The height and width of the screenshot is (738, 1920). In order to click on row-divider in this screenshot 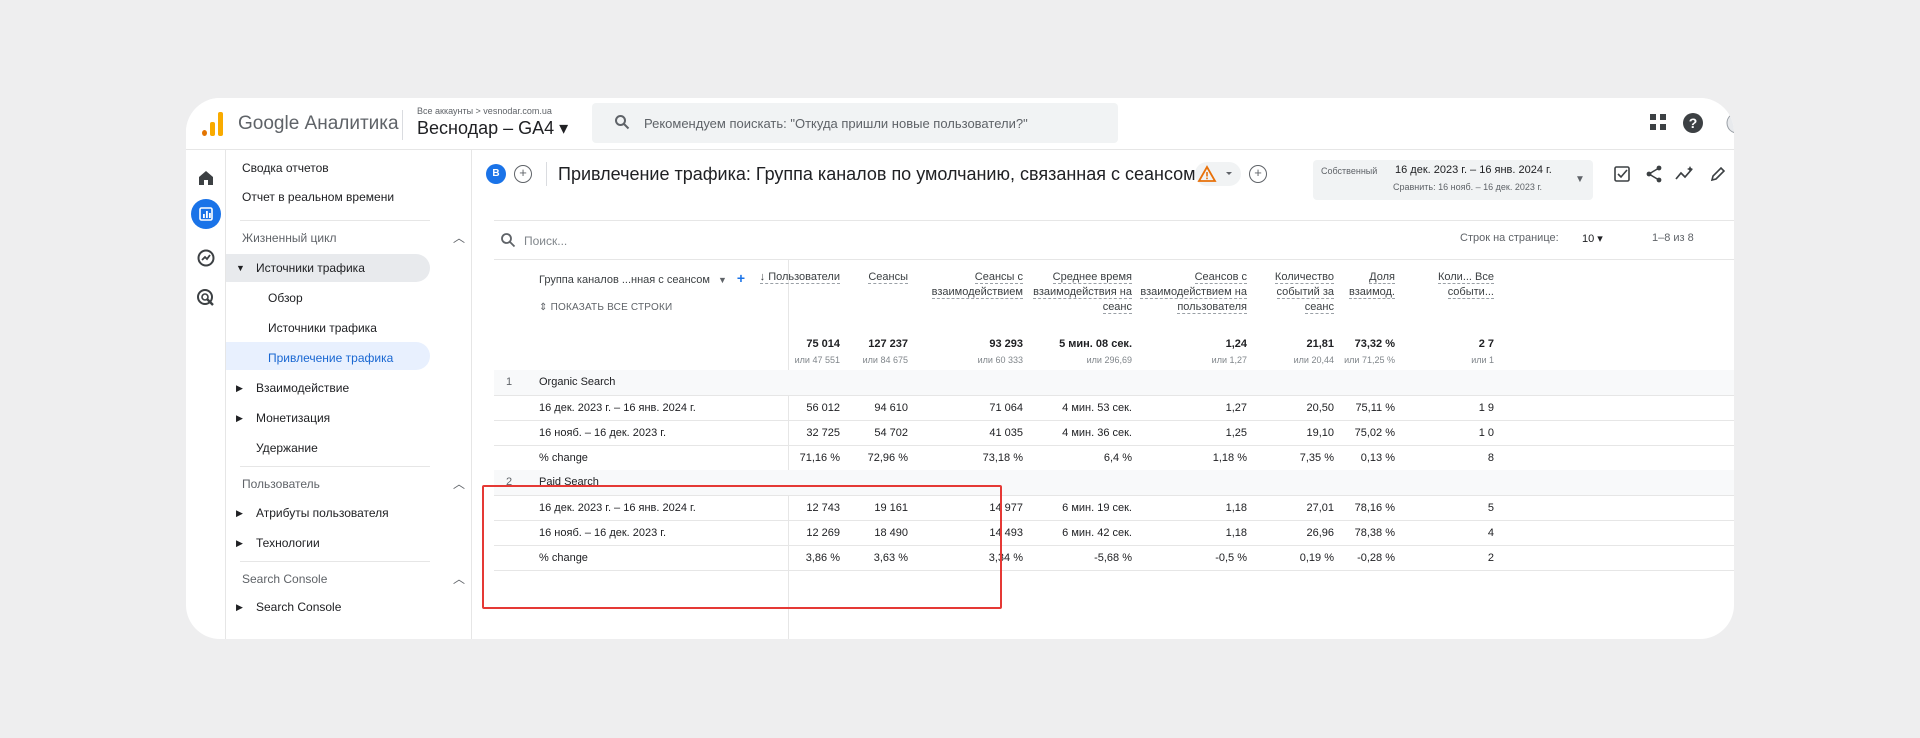, I will do `click(1114, 445)`.